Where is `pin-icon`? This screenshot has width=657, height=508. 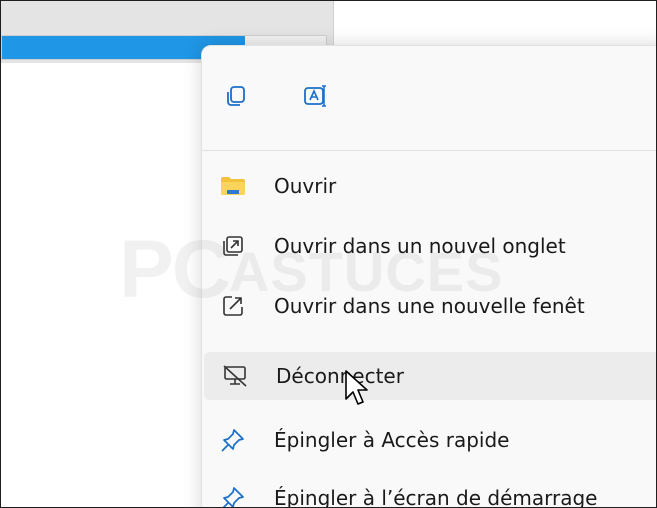
pin-icon is located at coordinates (233, 440).